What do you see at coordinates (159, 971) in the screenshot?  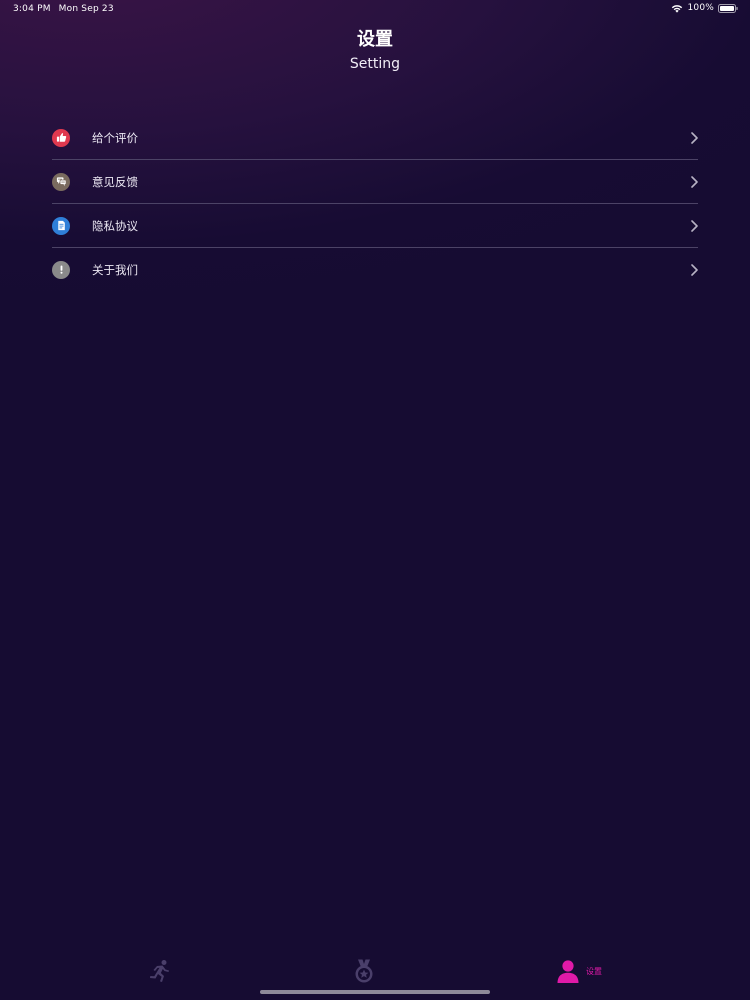 I see `running-icon` at bounding box center [159, 971].